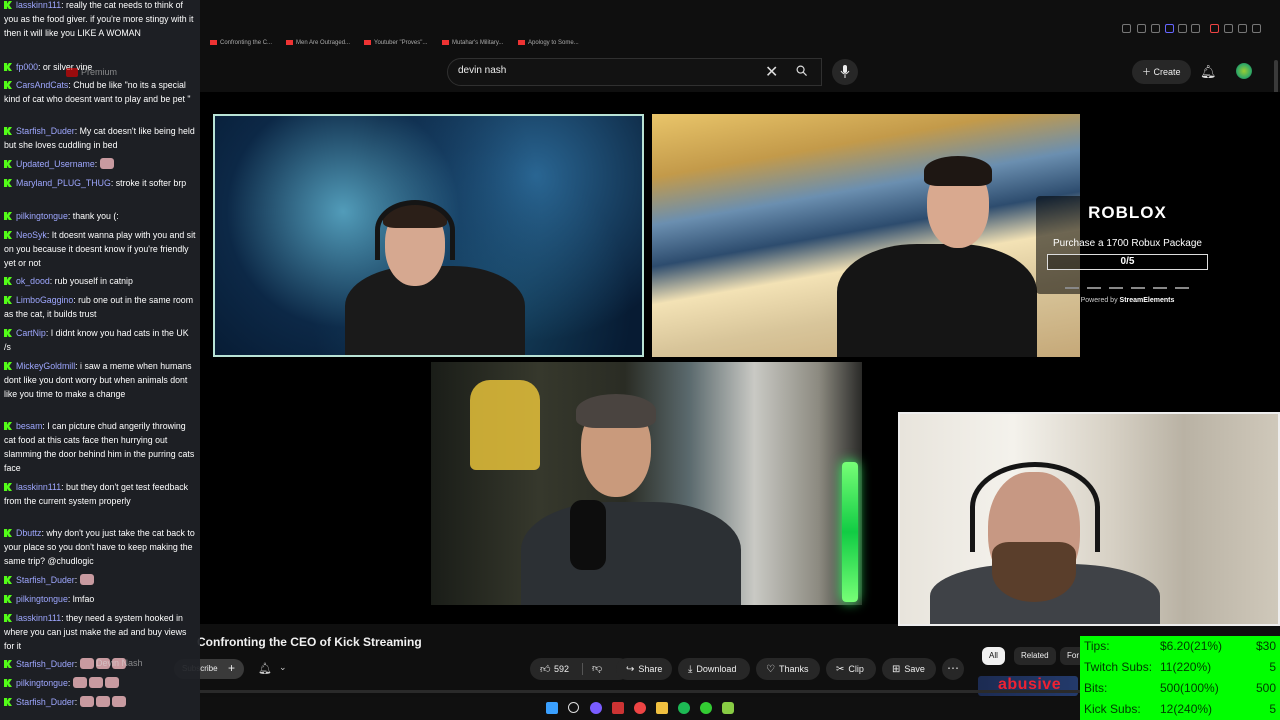 The image size is (1280, 720). What do you see at coordinates (953, 669) in the screenshot?
I see `more-options-icon: ⋯` at bounding box center [953, 669].